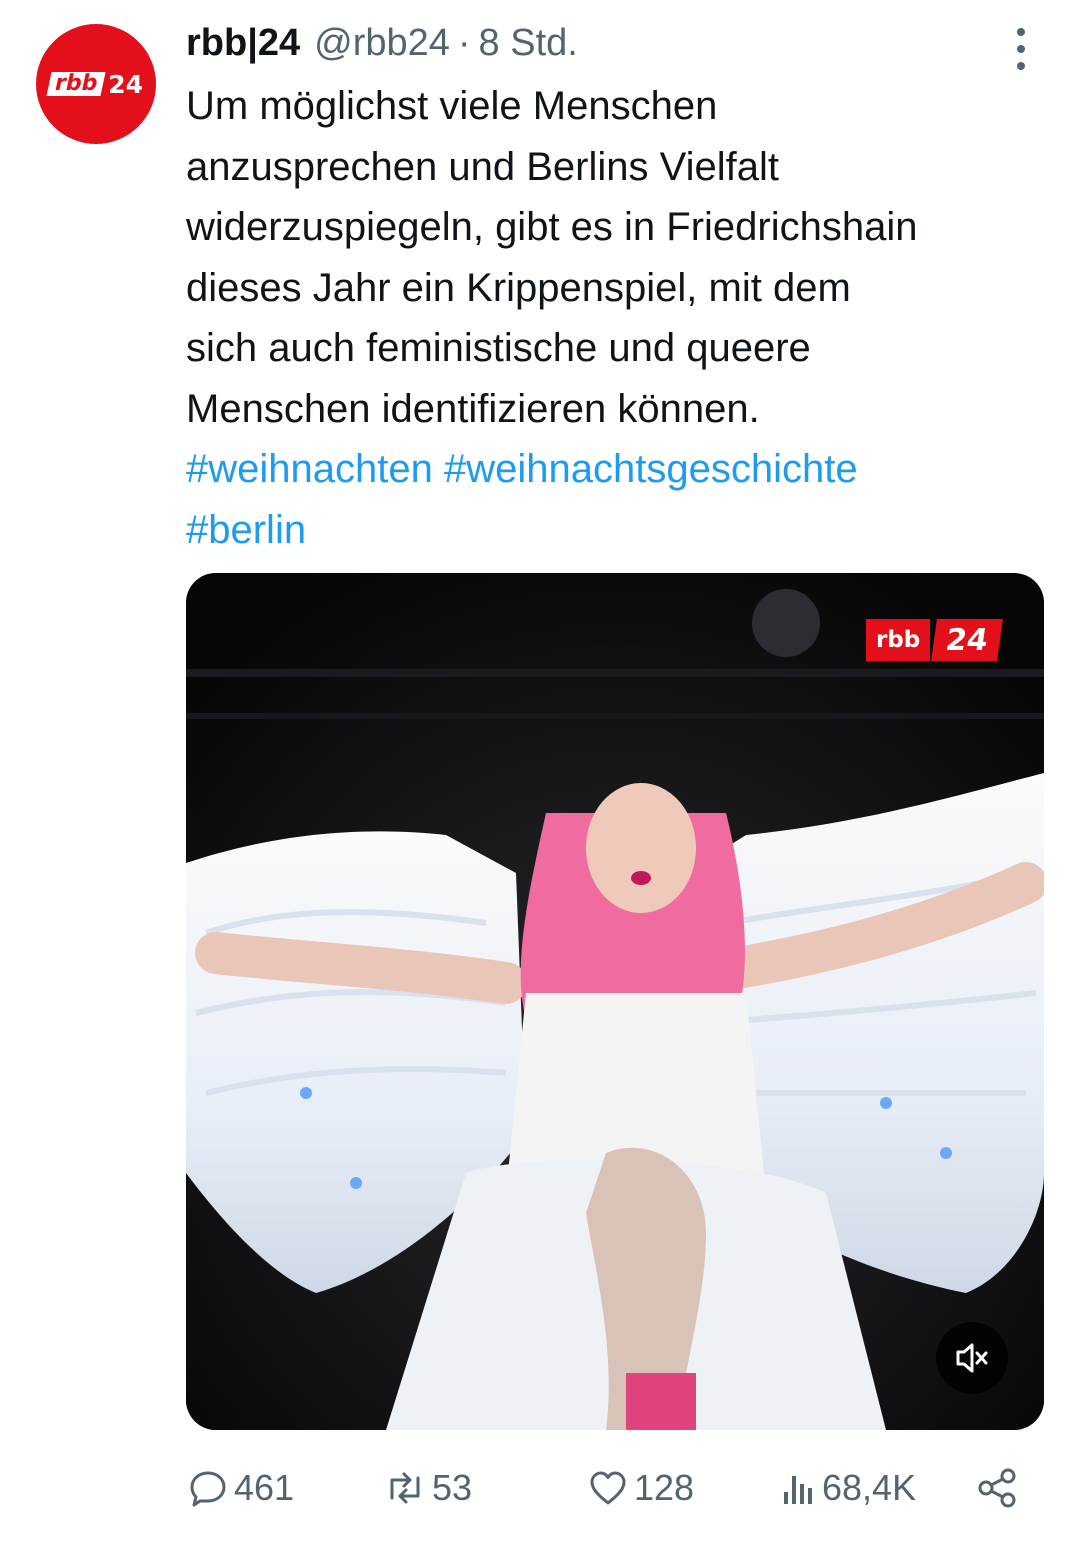 The image size is (1080, 1541). What do you see at coordinates (76, 83) in the screenshot?
I see `logo-text-left: rbb` at bounding box center [76, 83].